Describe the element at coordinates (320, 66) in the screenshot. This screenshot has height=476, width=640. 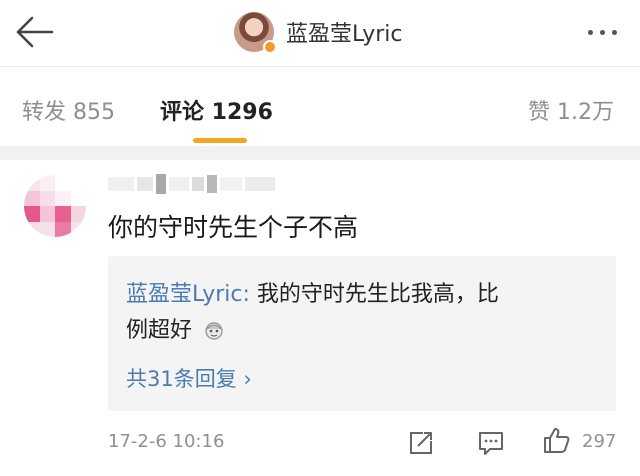
I see `divider` at that location.